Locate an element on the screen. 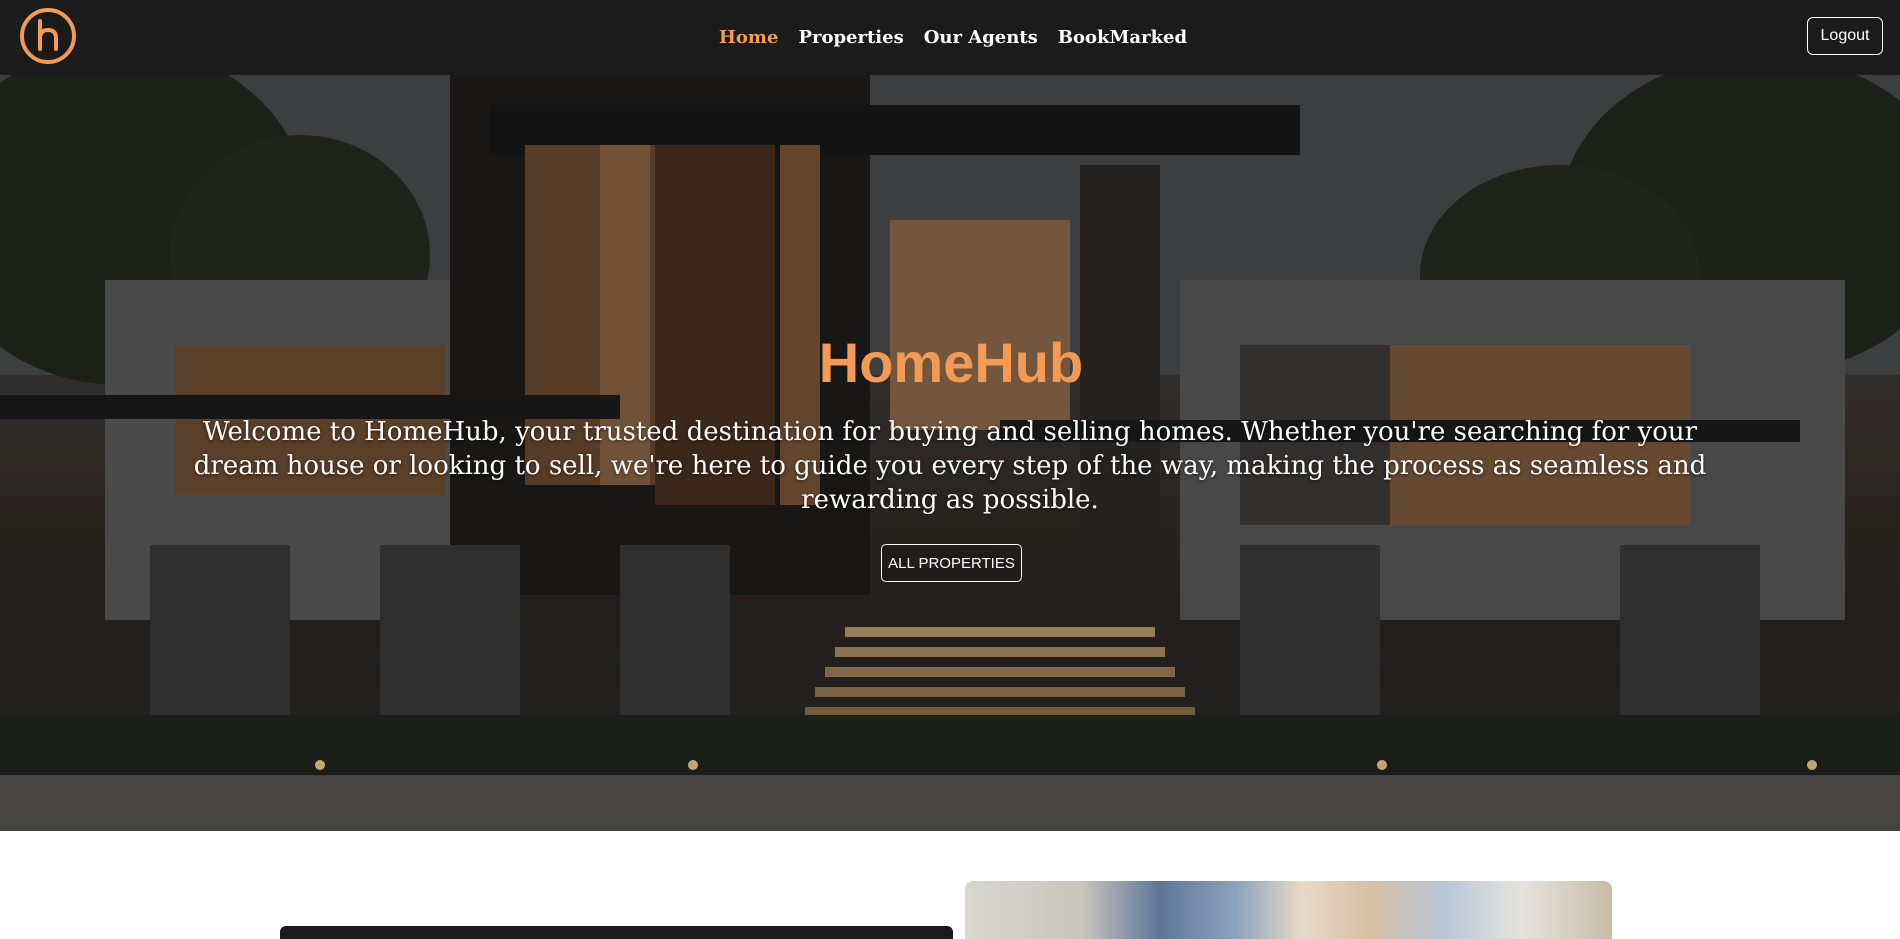 This screenshot has height=939, width=1900. logout-button: Logout is located at coordinates (1845, 36).